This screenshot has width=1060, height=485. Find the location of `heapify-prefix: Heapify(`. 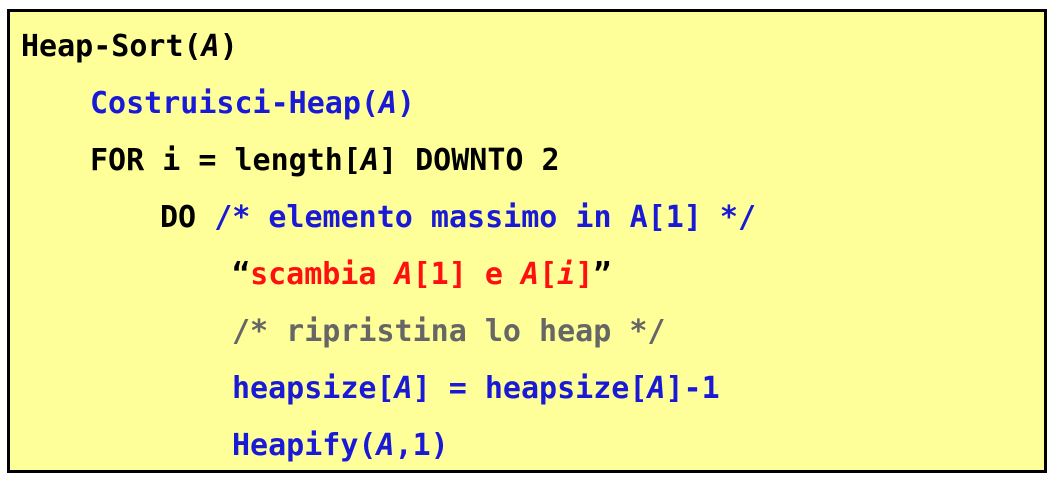

heapify-prefix: Heapify( is located at coordinates (304, 445).